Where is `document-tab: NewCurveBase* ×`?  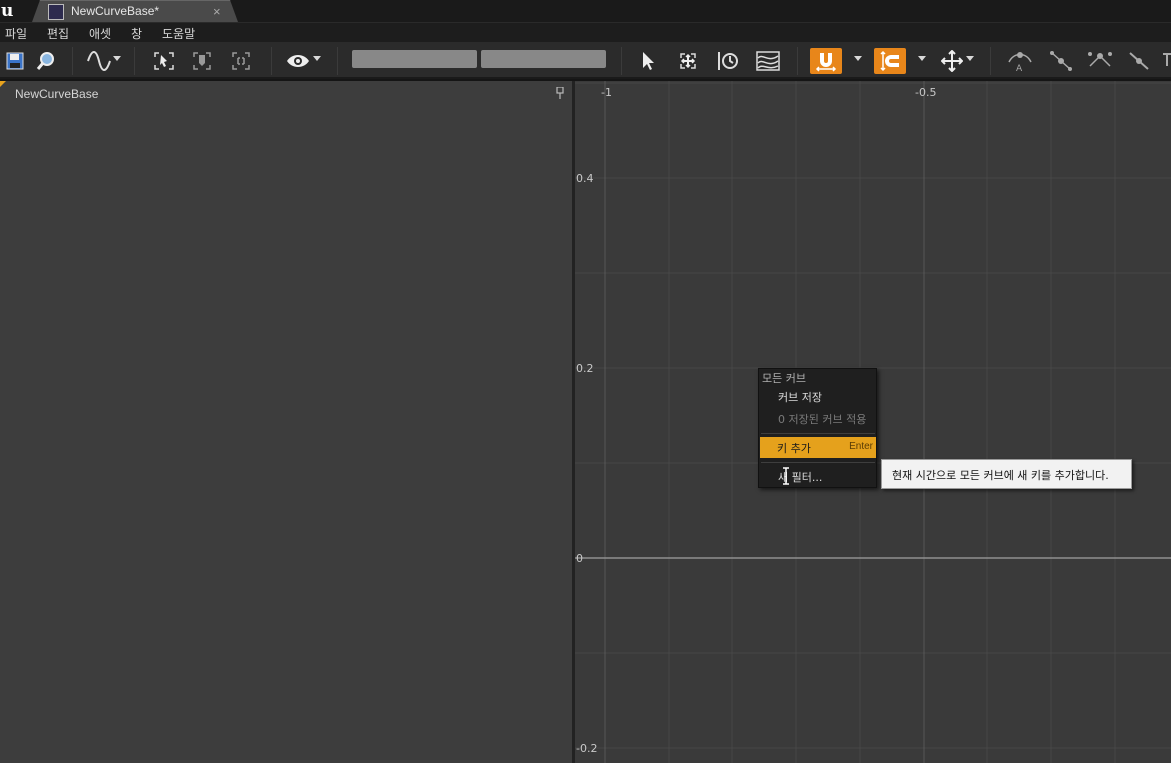 document-tab: NewCurveBase* × is located at coordinates (135, 11).